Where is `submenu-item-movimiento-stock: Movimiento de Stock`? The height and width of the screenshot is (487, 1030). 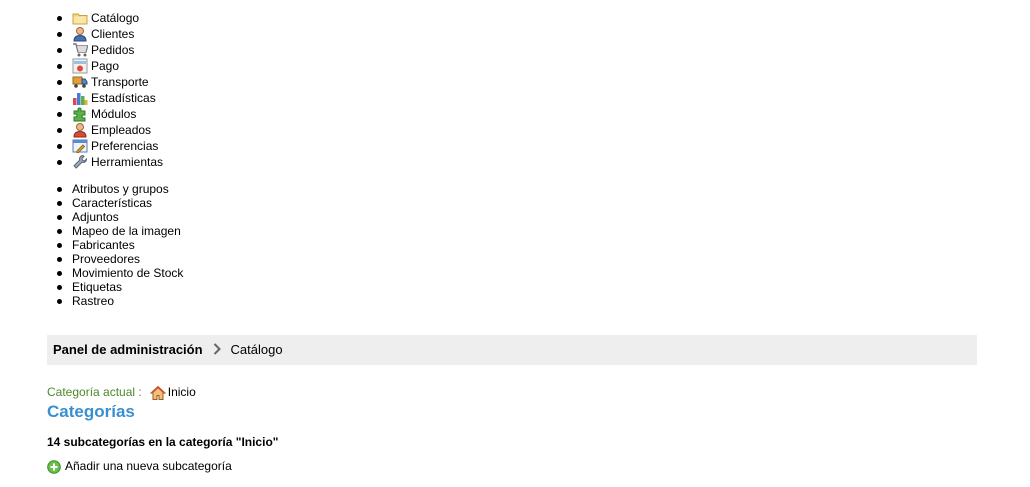 submenu-item-movimiento-stock: Movimiento de Stock is located at coordinates (120, 273).